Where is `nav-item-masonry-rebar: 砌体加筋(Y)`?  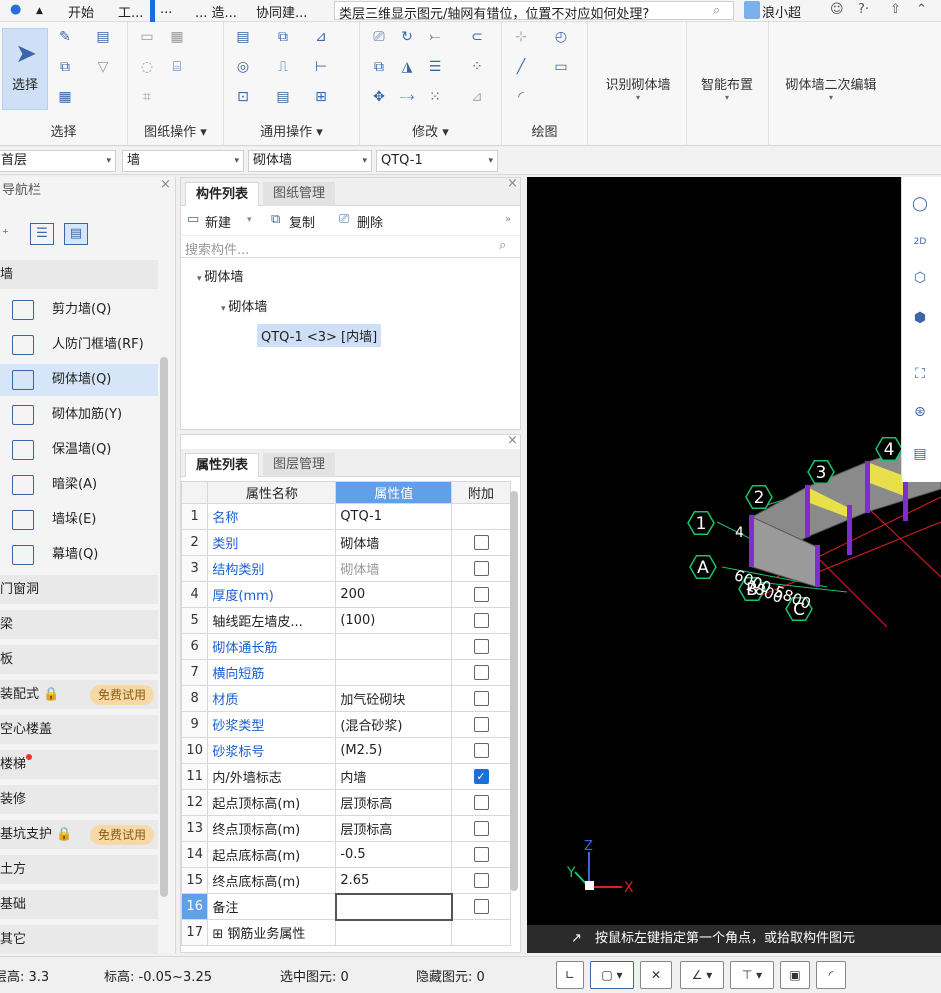
nav-item-masonry-rebar: 砌体加筋(Y) is located at coordinates (79, 415).